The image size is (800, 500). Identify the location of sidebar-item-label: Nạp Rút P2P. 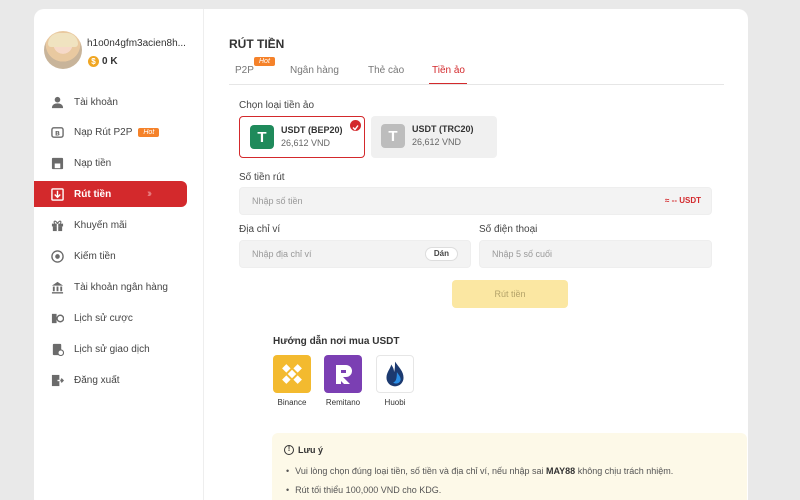
(103, 132).